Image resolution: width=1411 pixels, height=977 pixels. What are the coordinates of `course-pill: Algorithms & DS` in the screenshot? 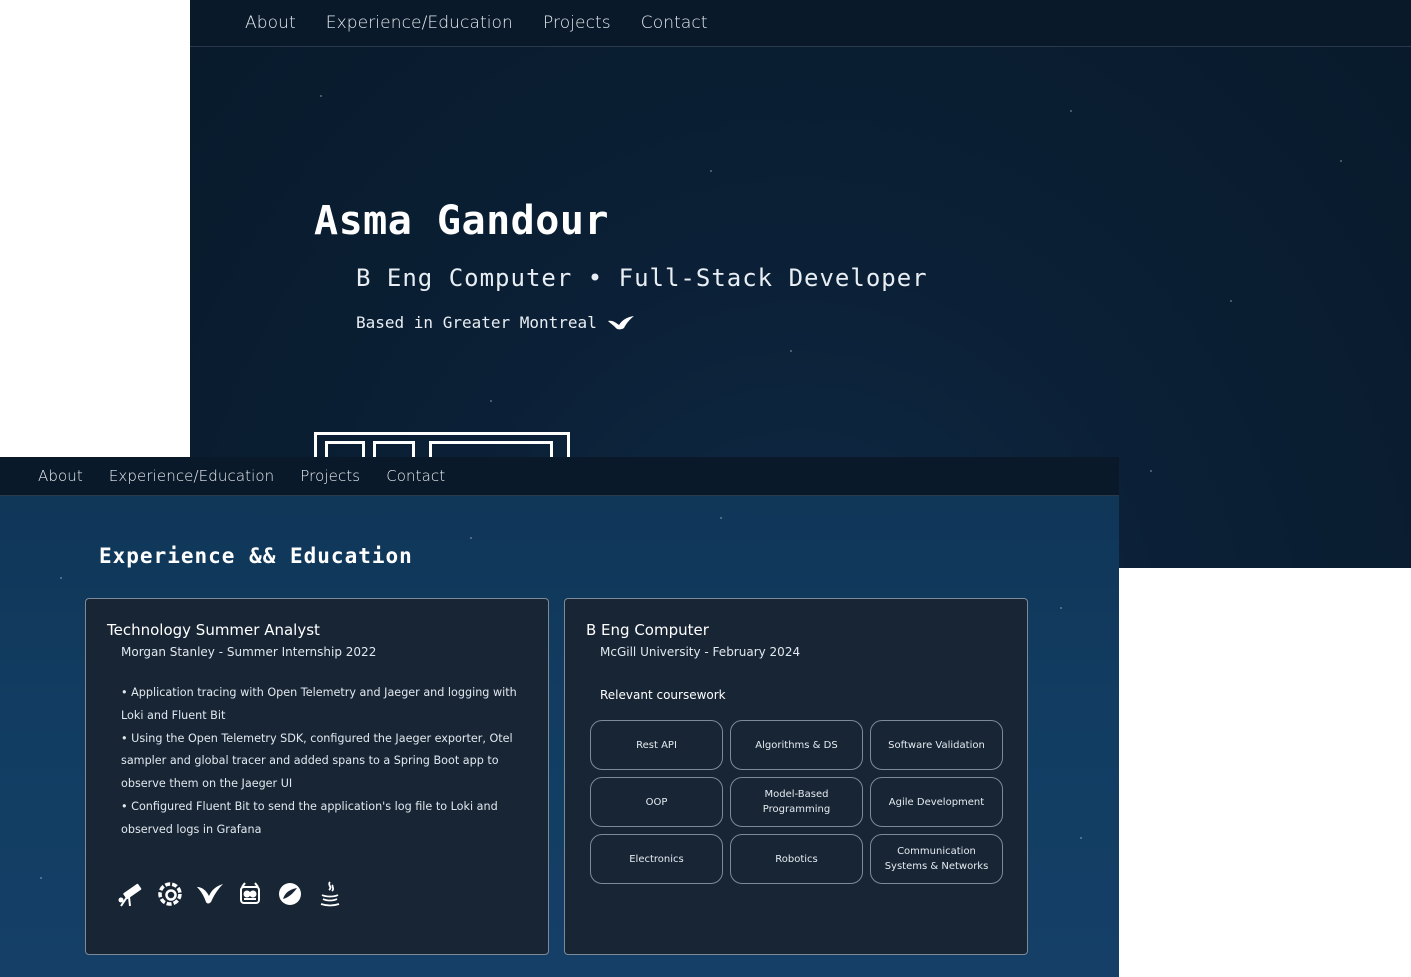 It's located at (796, 745).